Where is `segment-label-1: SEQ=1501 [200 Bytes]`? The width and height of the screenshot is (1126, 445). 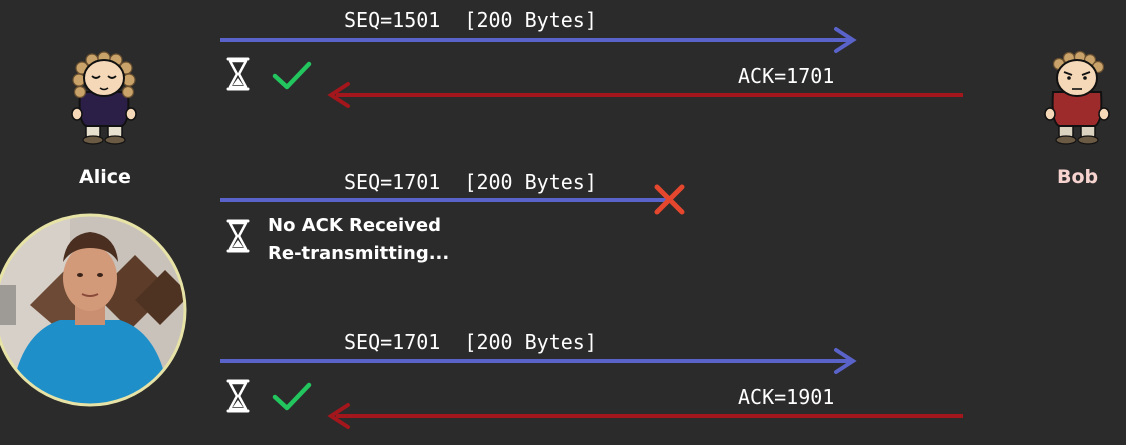
segment-label-1: SEQ=1501 [200 Bytes] is located at coordinates (470, 20).